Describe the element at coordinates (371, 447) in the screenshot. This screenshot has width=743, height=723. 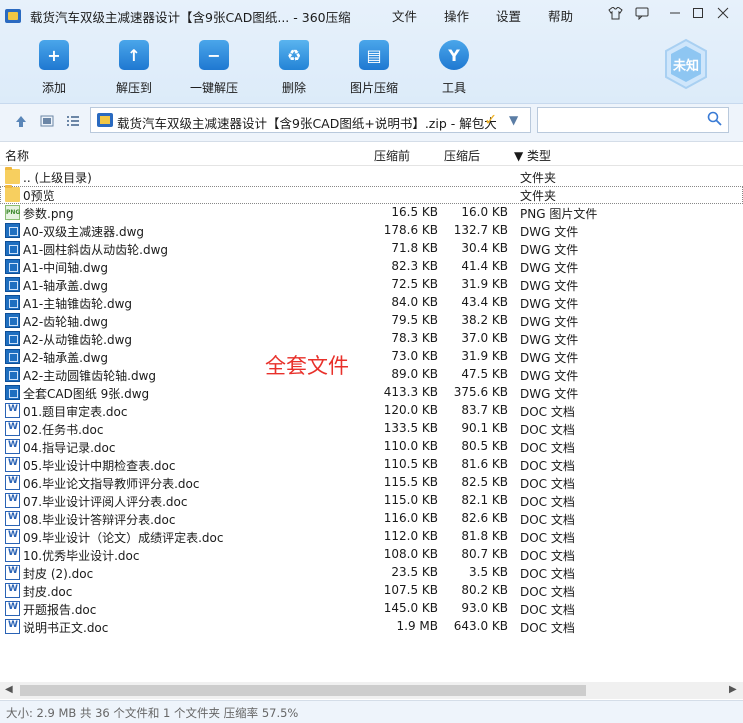
I see `file-row: 04.指导记录.doc 110.0 KB 80.5 KB DOC 文档` at that location.